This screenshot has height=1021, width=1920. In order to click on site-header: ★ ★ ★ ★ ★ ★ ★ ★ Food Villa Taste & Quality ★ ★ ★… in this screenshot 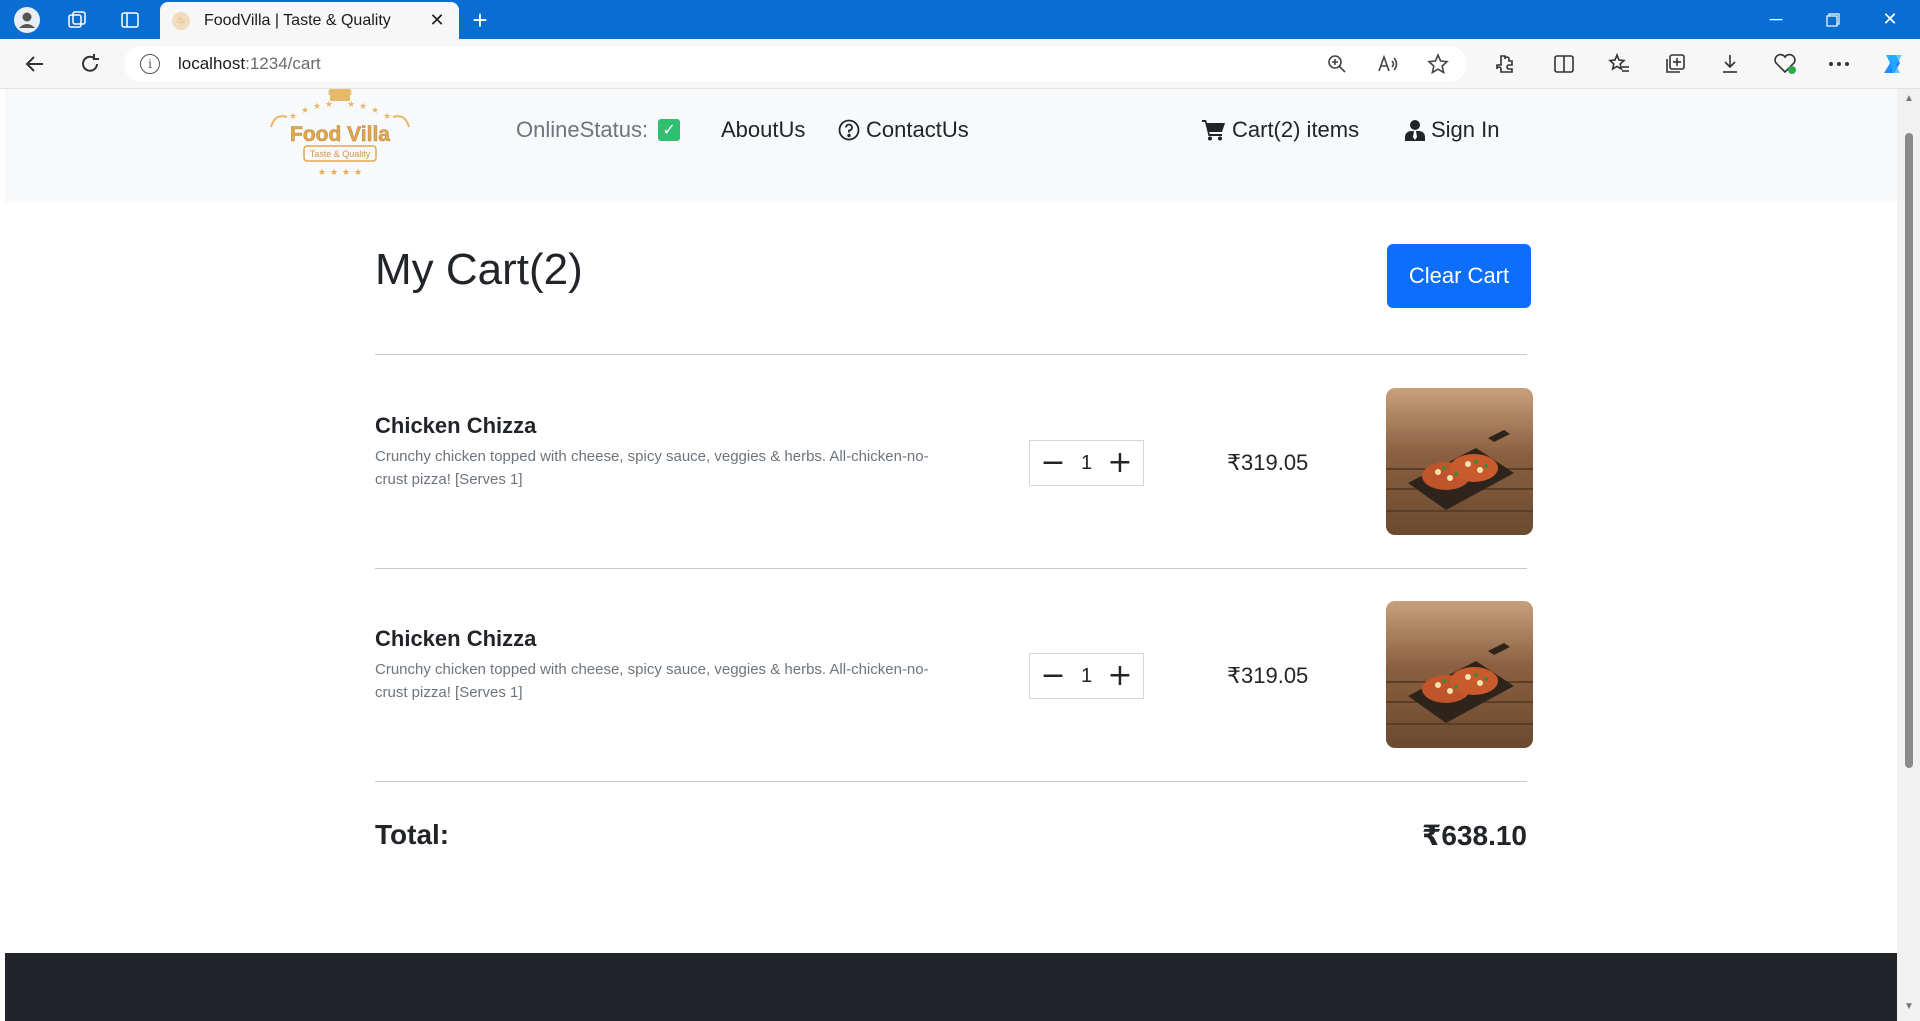, I will do `click(951, 145)`.